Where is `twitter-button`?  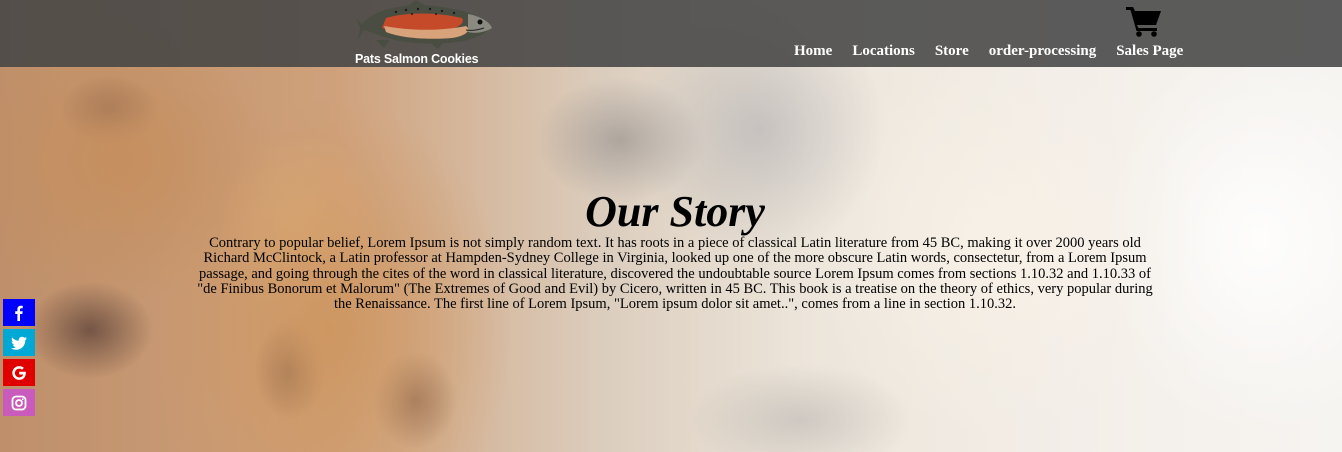
twitter-button is located at coordinates (19, 342).